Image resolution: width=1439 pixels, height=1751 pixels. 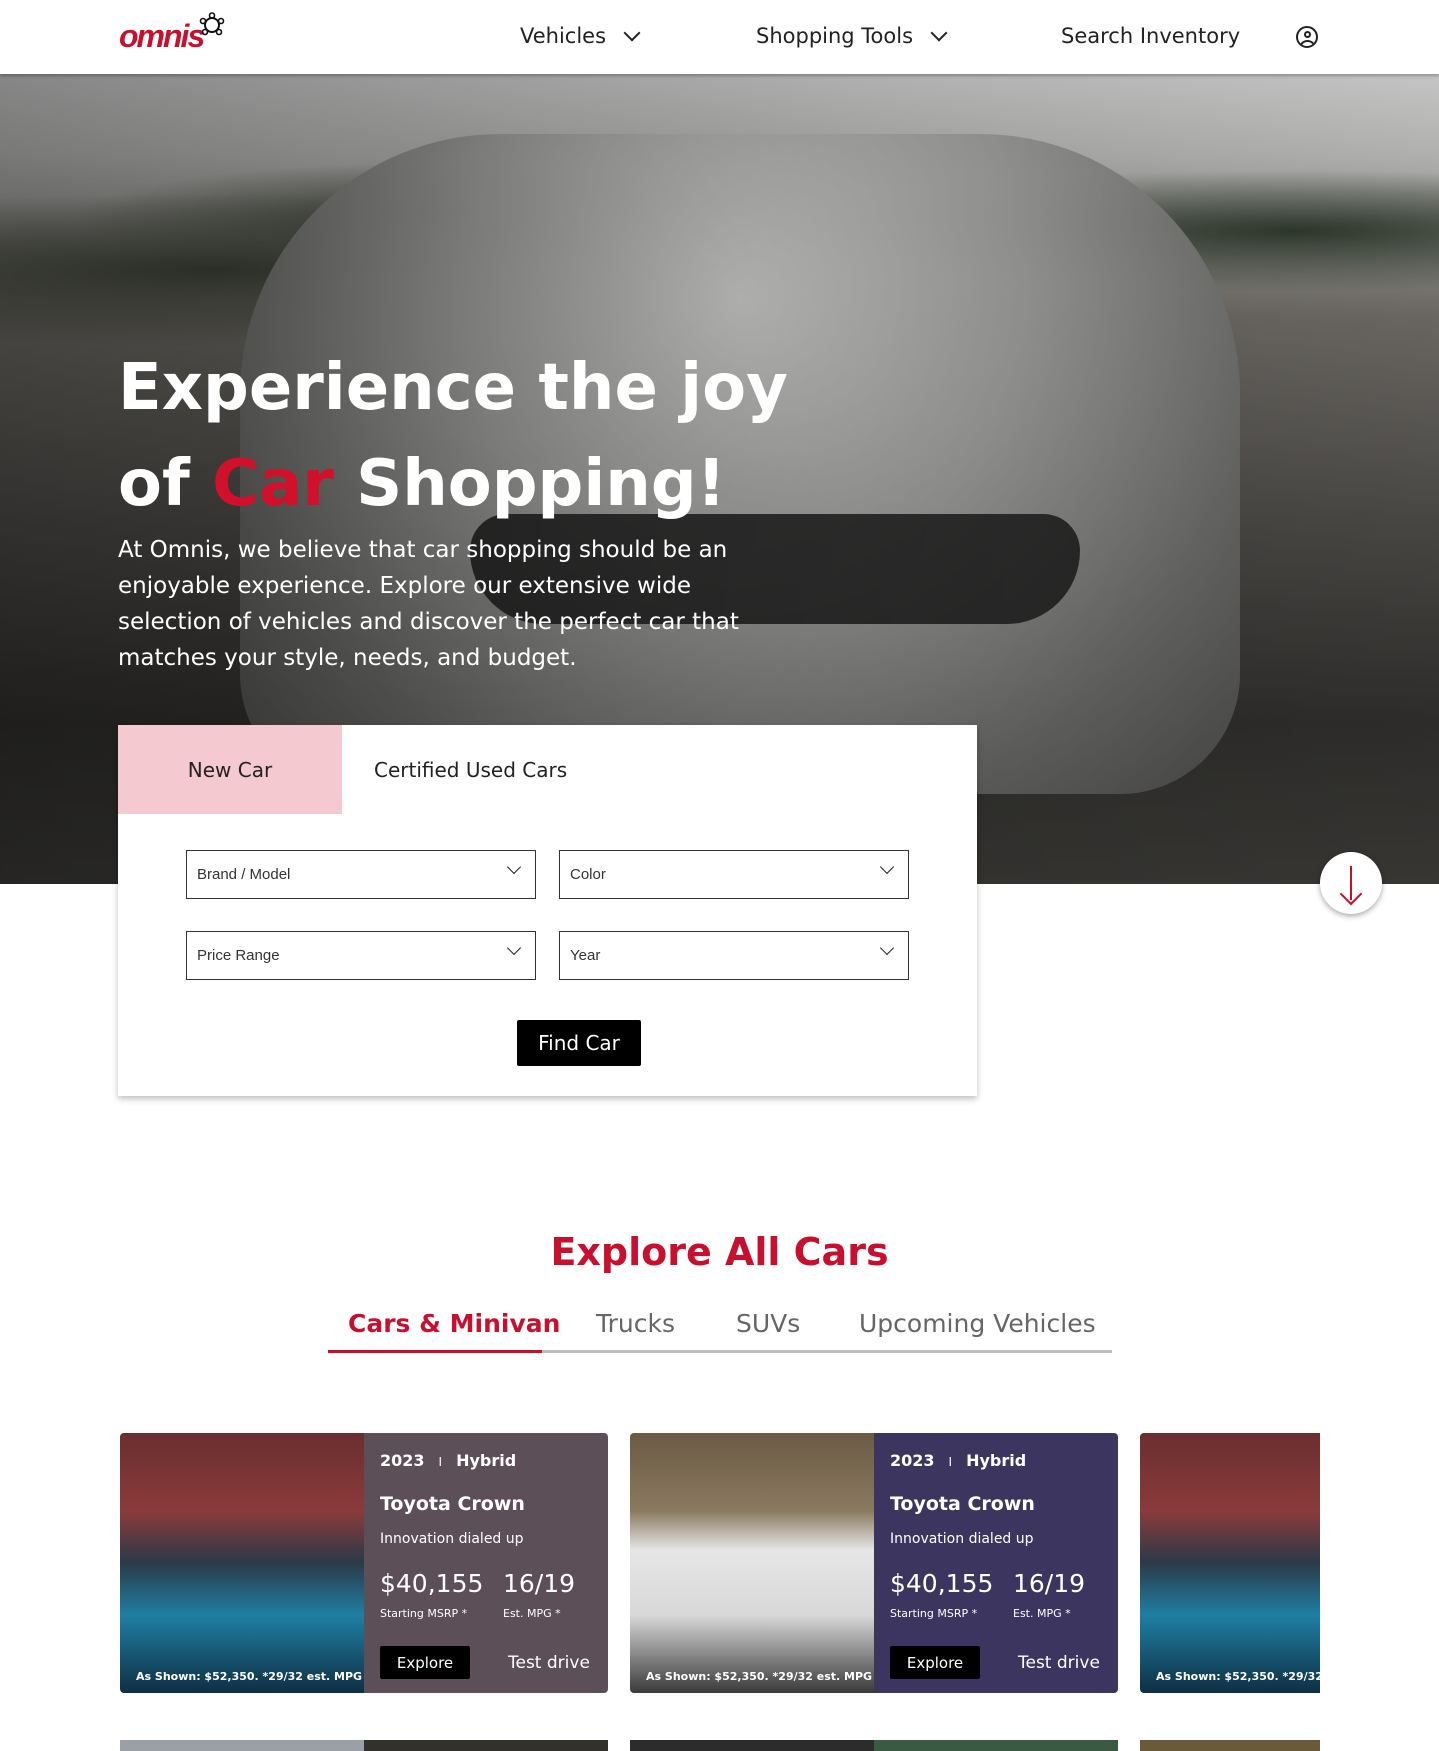 What do you see at coordinates (635, 1323) in the screenshot?
I see `tab-trucks: Trucks` at bounding box center [635, 1323].